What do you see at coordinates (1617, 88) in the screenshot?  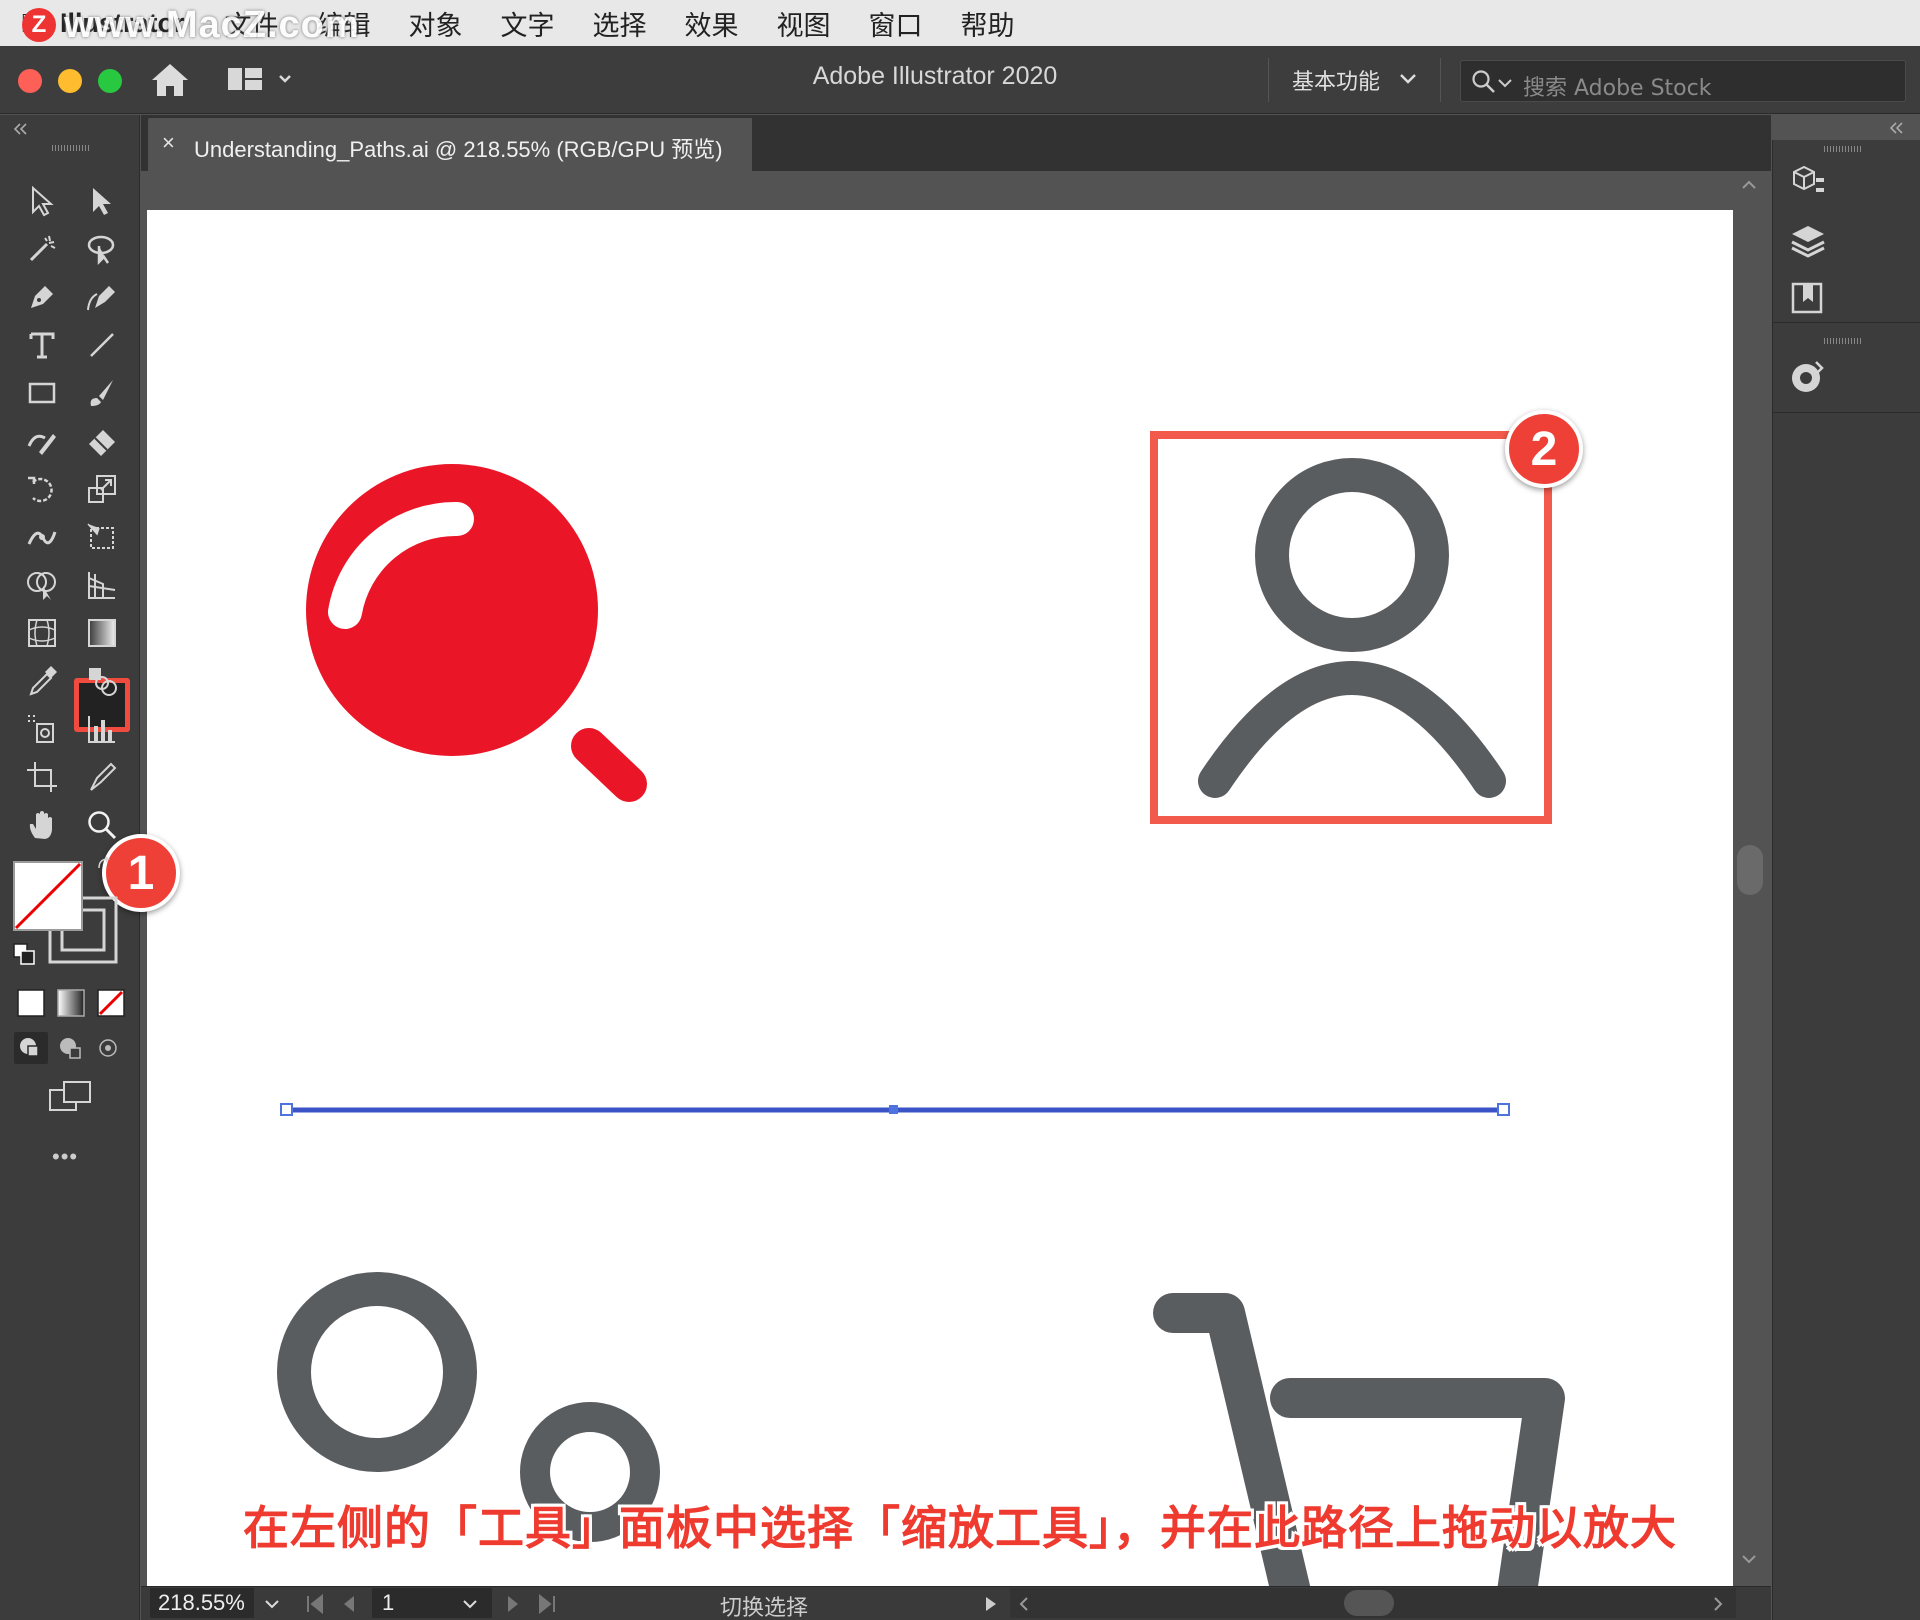 I see `search-placeholder: 搜索 Adobe Stock` at bounding box center [1617, 88].